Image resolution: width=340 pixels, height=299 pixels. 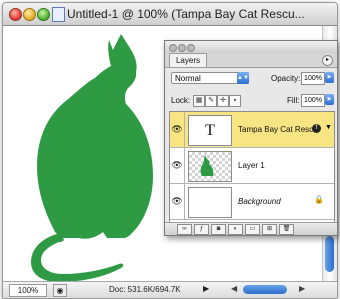 What do you see at coordinates (235, 229) in the screenshot?
I see `adjustment-layer-icon: ◐` at bounding box center [235, 229].